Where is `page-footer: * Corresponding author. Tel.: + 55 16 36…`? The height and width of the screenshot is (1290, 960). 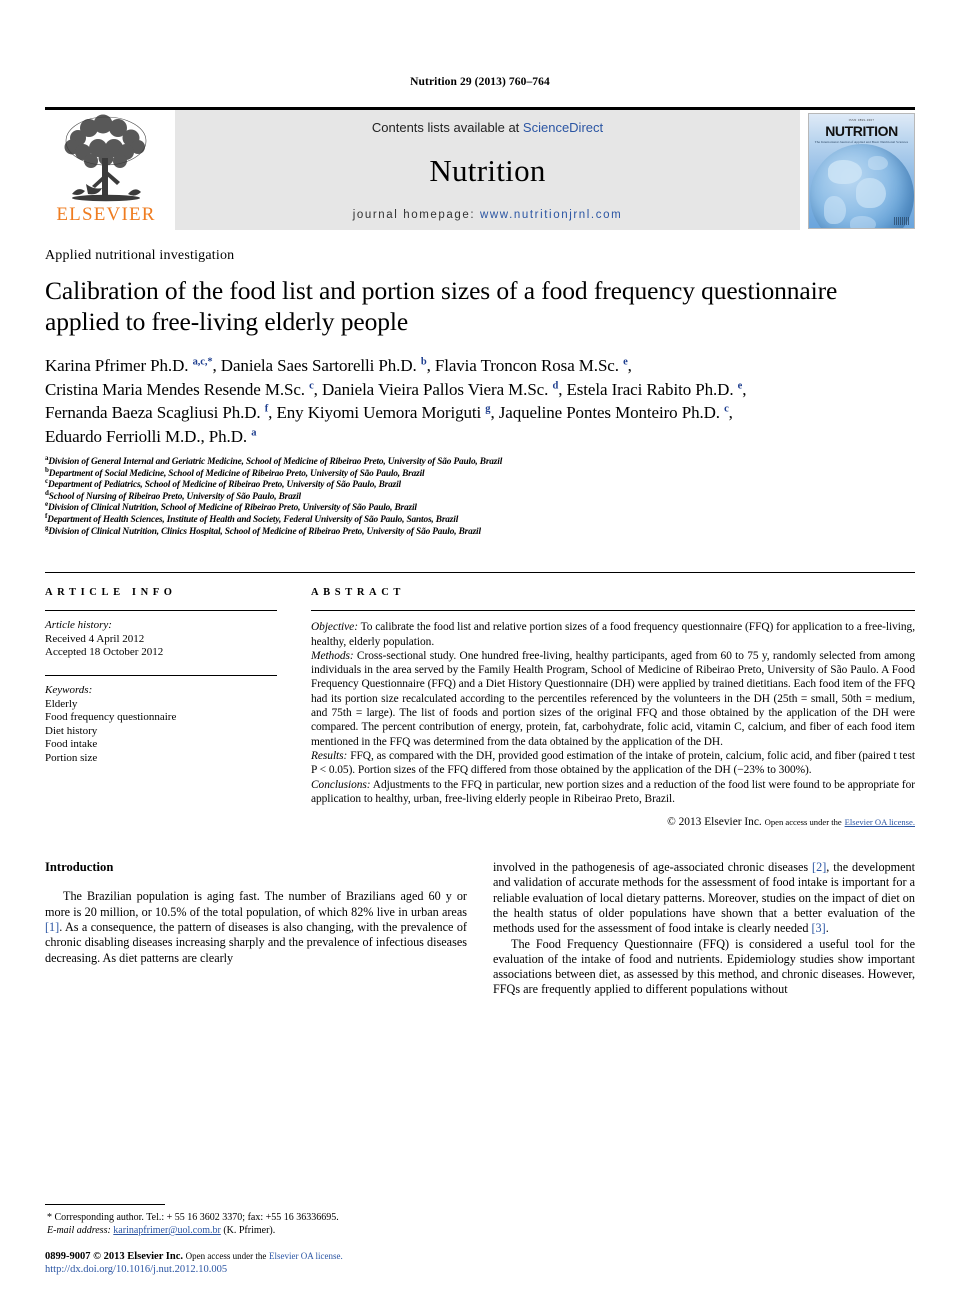 page-footer: * Corresponding author. Tel.: + 55 16 36… is located at coordinates (260, 1240).